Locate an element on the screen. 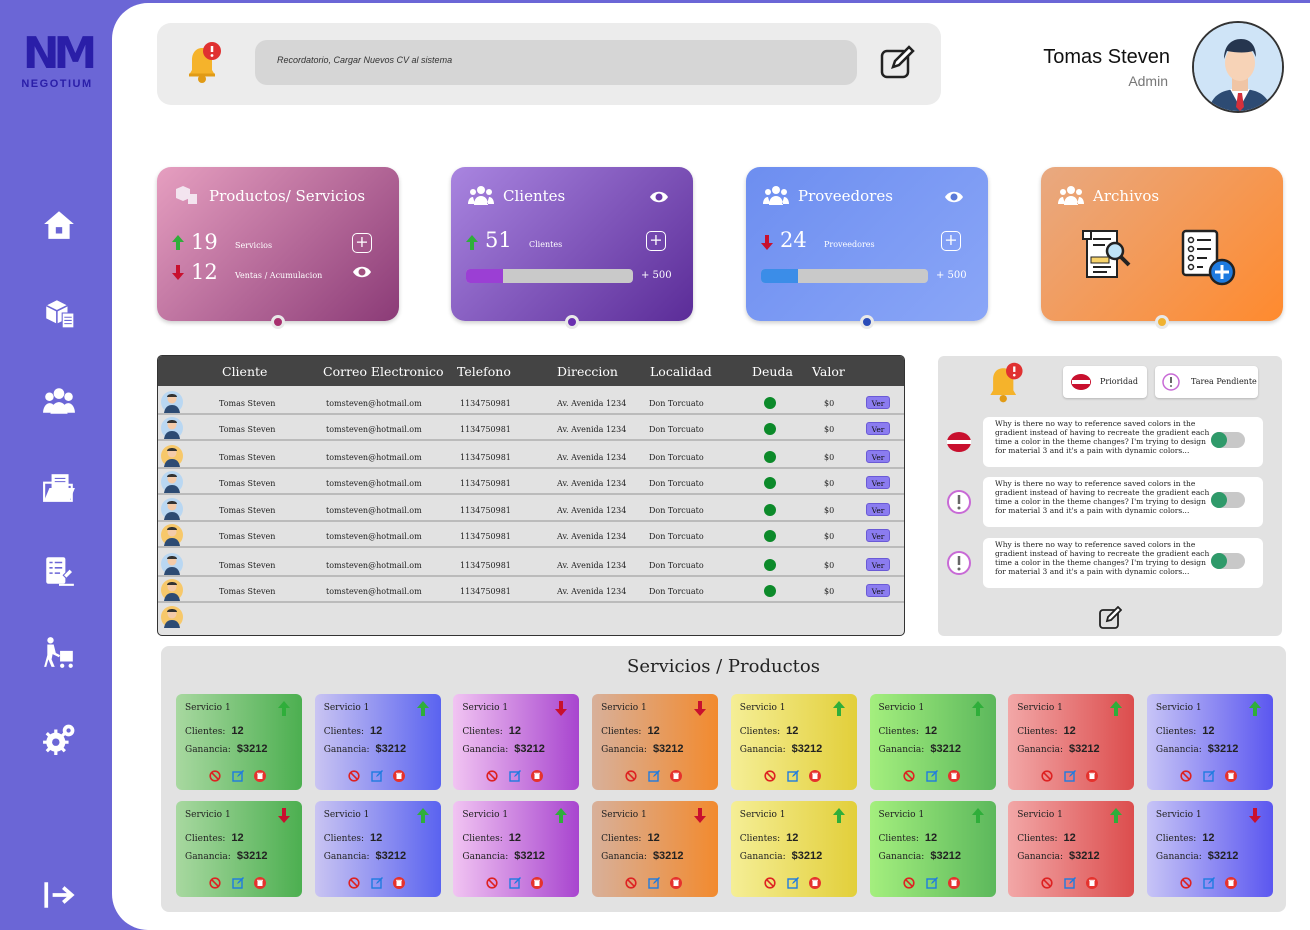  document-search-icon is located at coordinates (1107, 254).